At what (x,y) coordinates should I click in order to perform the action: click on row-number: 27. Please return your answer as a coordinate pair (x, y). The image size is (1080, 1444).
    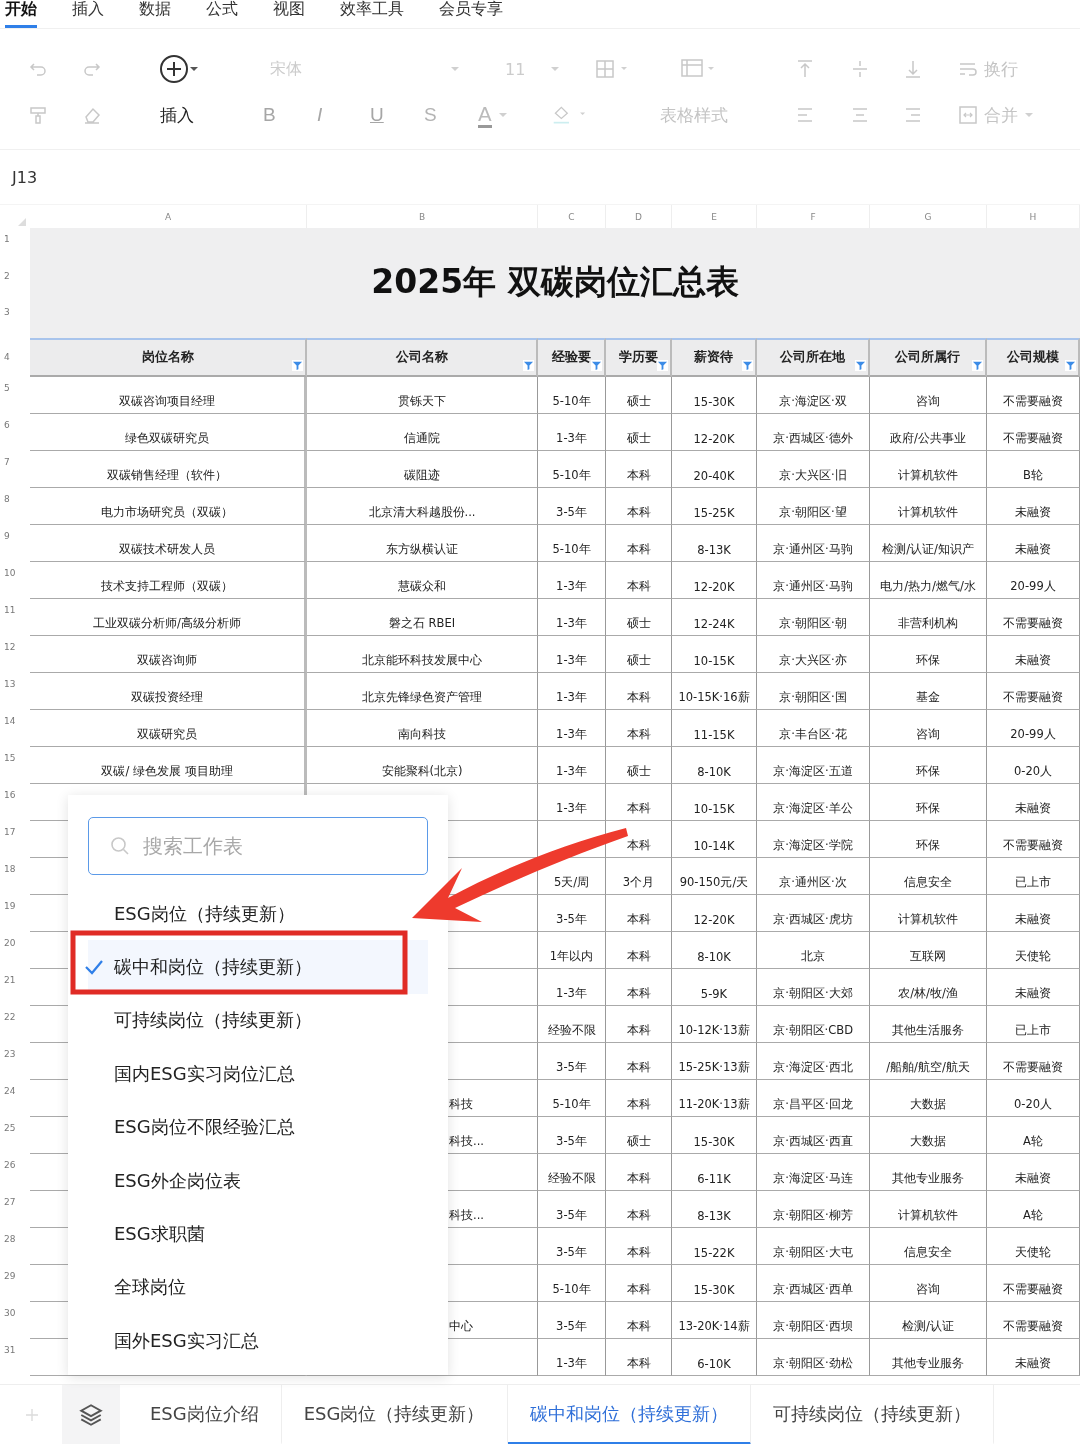
    Looking at the image, I should click on (15, 1209).